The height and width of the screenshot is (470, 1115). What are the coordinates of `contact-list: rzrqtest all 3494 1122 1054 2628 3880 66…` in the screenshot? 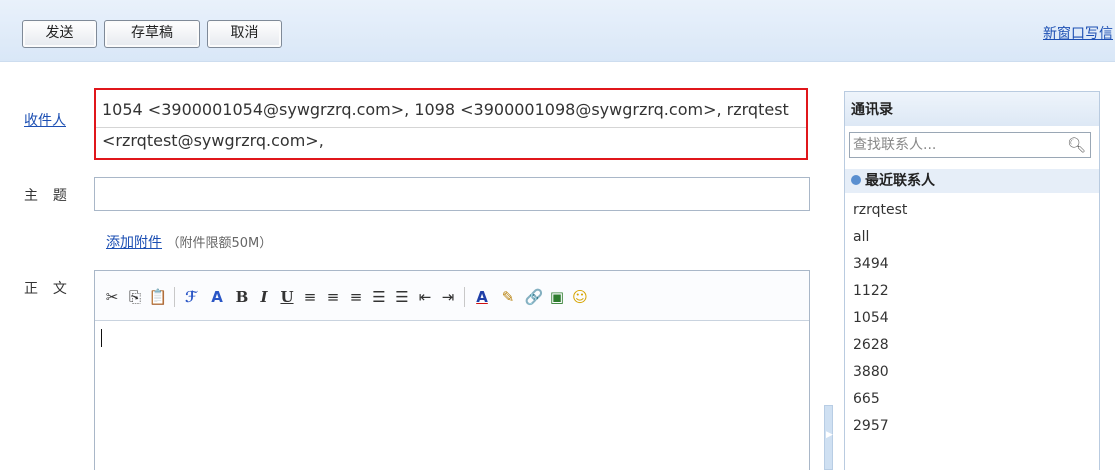 It's located at (972, 318).